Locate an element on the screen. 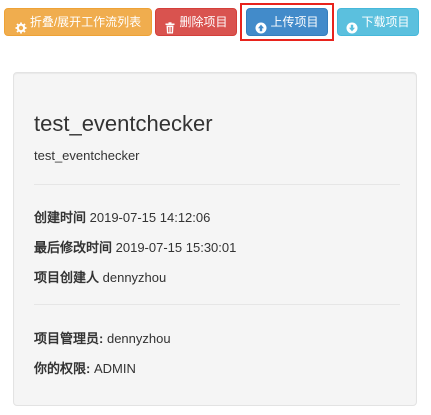 The image size is (431, 415). delete-project-button: 删除项目 is located at coordinates (196, 22).